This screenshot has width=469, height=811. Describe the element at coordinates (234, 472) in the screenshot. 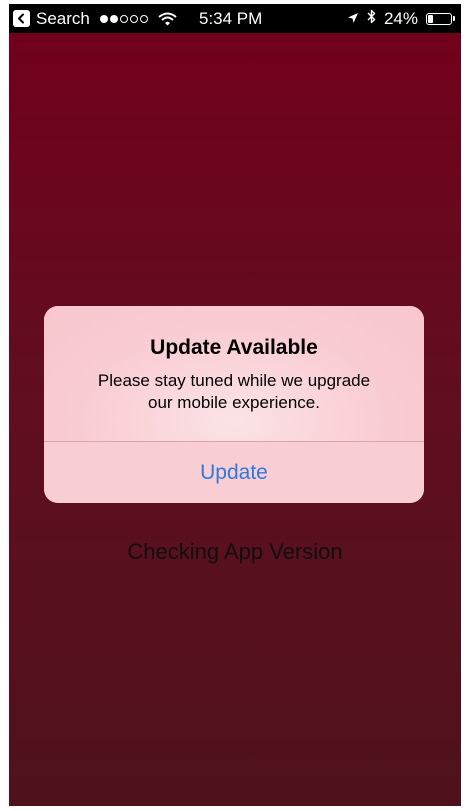

I see `update-button: Update` at that location.